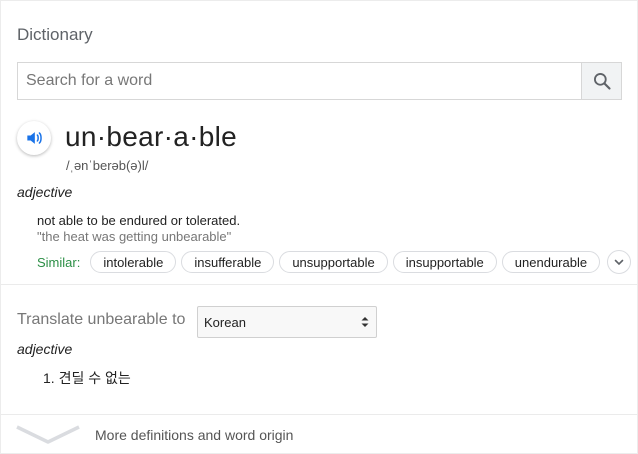  I want to click on search-button, so click(601, 81).